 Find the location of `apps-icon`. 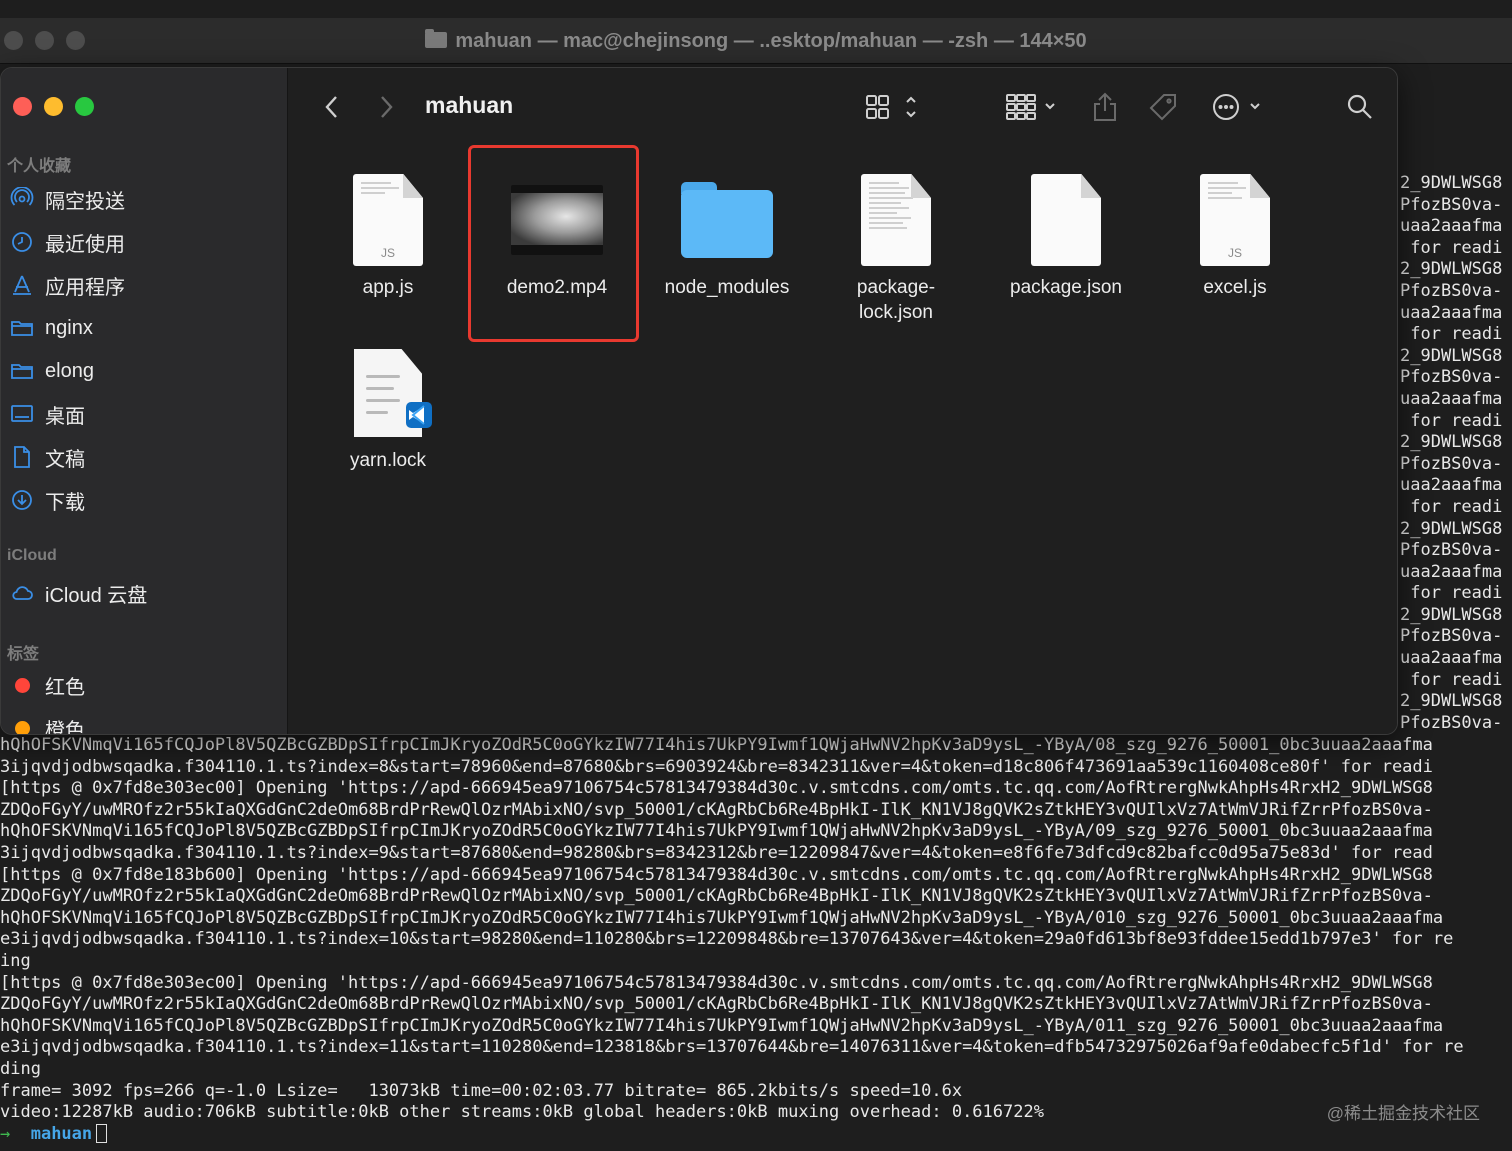

apps-icon is located at coordinates (22, 285).